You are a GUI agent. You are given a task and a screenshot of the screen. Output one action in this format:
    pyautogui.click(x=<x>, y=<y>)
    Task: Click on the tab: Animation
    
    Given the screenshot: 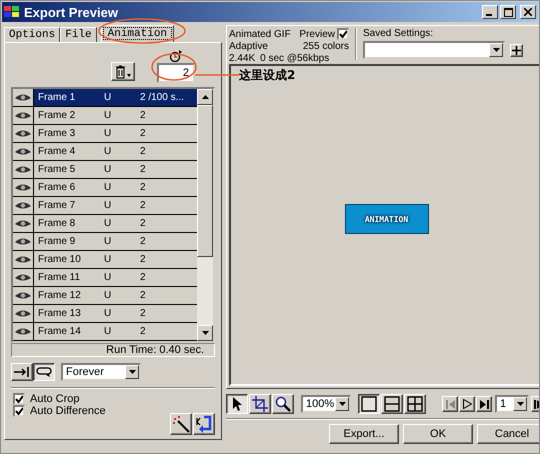 What is the action you would take?
    pyautogui.click(x=137, y=33)
    